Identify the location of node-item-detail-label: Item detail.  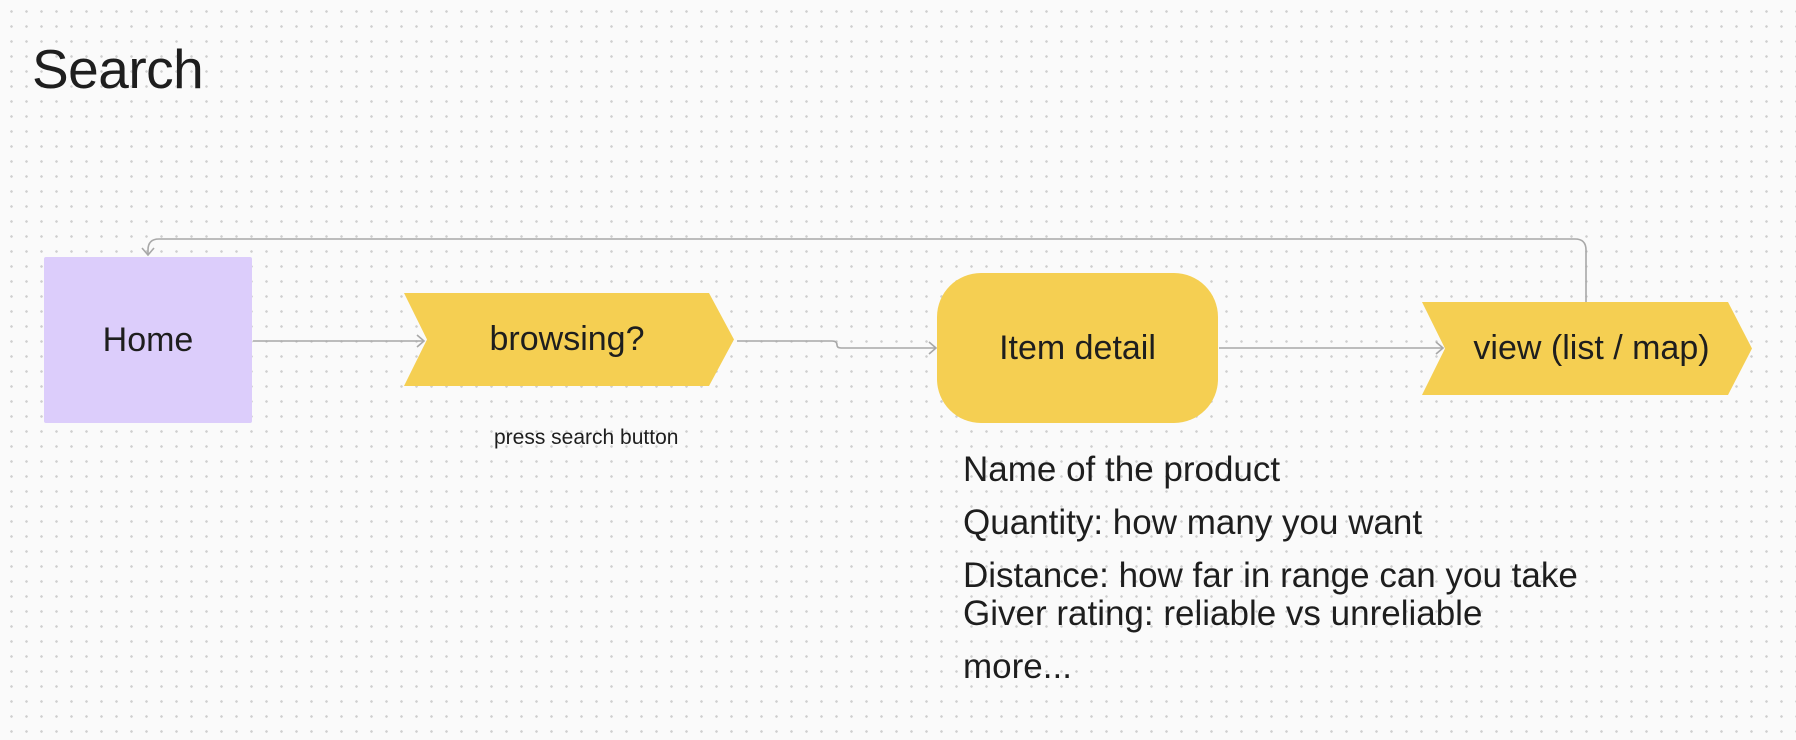
(1077, 347).